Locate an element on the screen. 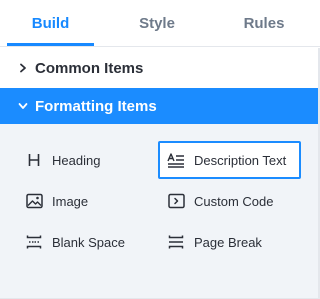 This screenshot has height=299, width=320. chevron-down-icon is located at coordinates (23, 106).